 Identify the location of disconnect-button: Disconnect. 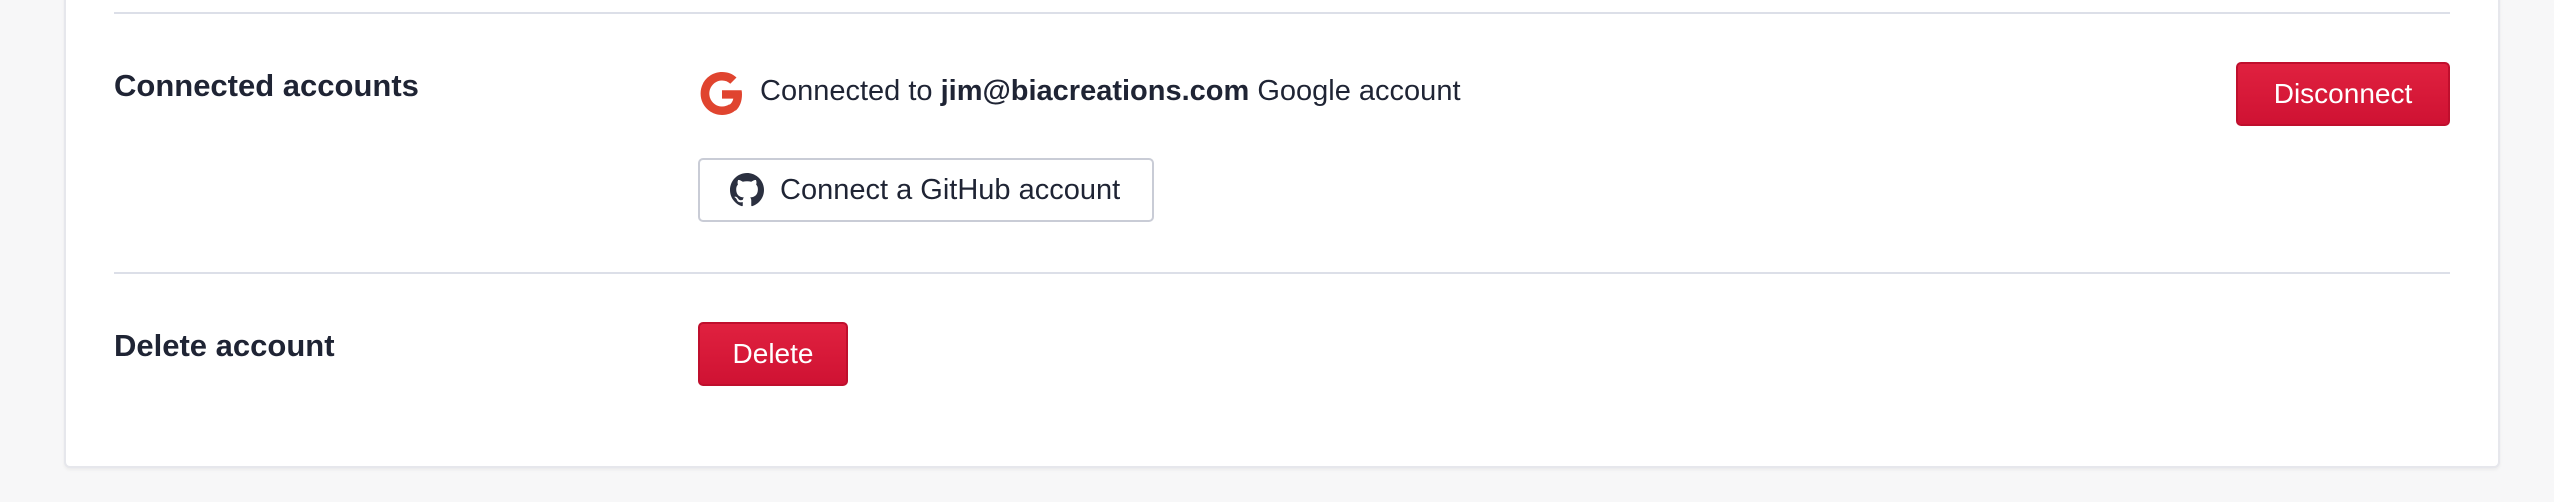
(2343, 94).